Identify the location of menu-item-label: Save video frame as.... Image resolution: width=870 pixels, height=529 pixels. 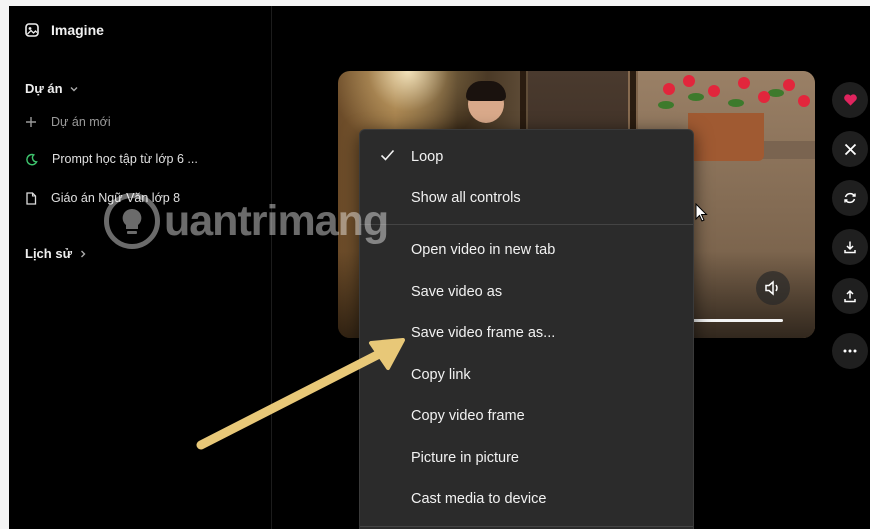
(483, 333).